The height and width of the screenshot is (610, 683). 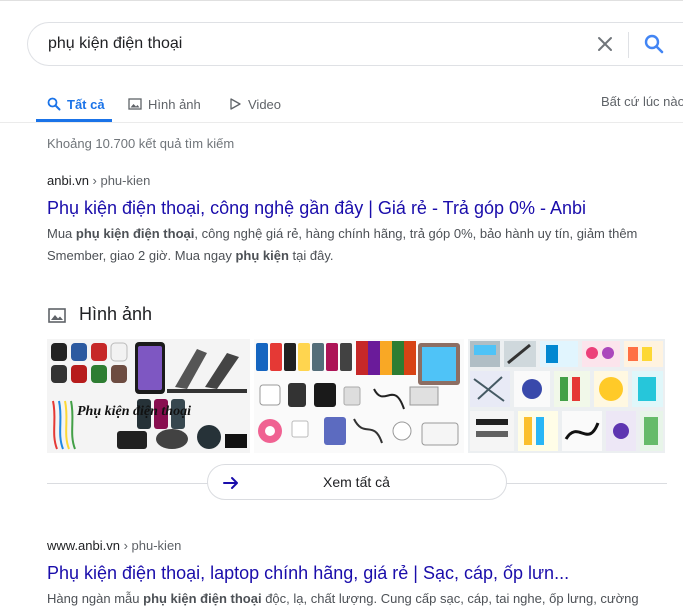 What do you see at coordinates (119, 180) in the screenshot?
I see `result-1-path: › phu-kien` at bounding box center [119, 180].